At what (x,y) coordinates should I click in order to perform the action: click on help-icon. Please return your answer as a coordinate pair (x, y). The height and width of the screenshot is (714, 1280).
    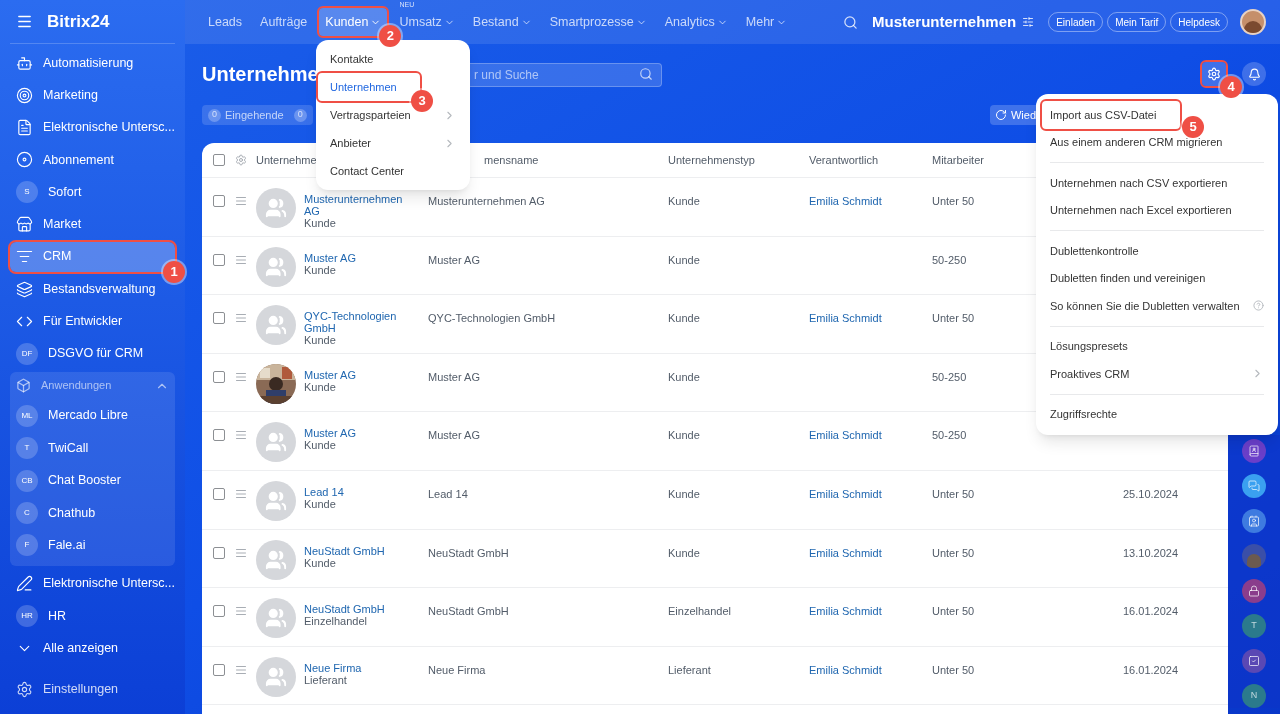
    Looking at the image, I should click on (1258, 306).